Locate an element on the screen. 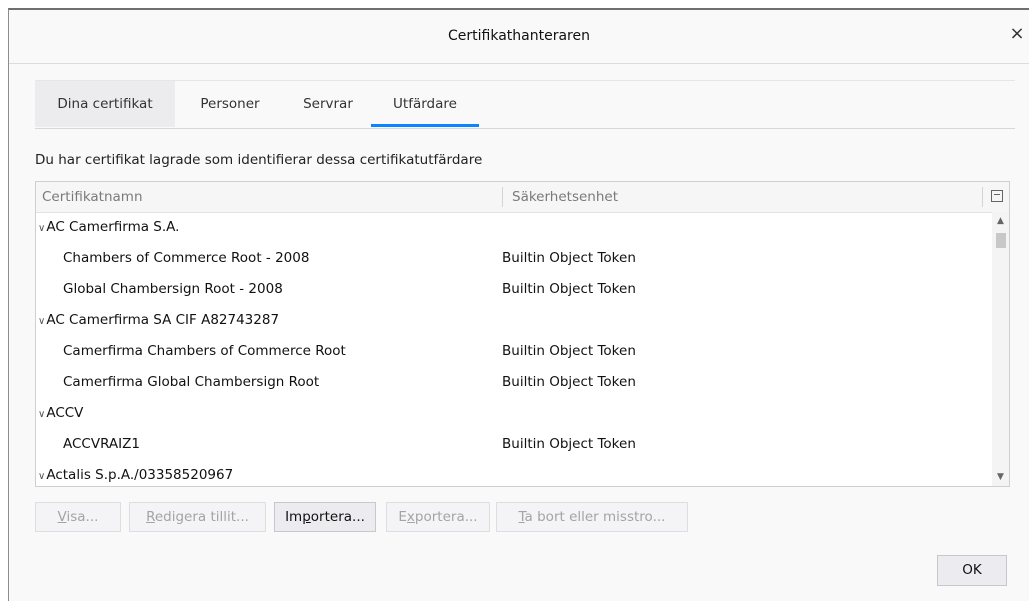 The width and height of the screenshot is (1029, 601). import-accesskey: p is located at coordinates (306, 517).